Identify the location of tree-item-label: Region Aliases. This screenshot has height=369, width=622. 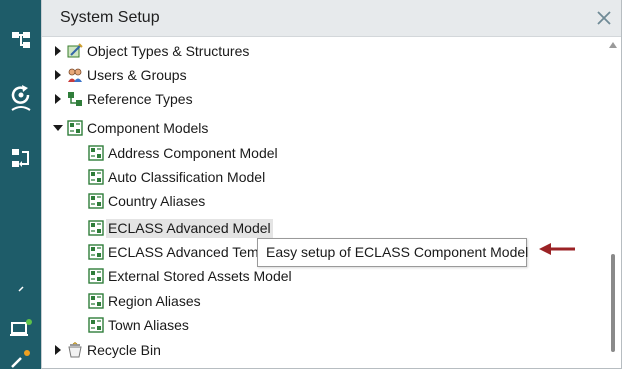
(154, 301).